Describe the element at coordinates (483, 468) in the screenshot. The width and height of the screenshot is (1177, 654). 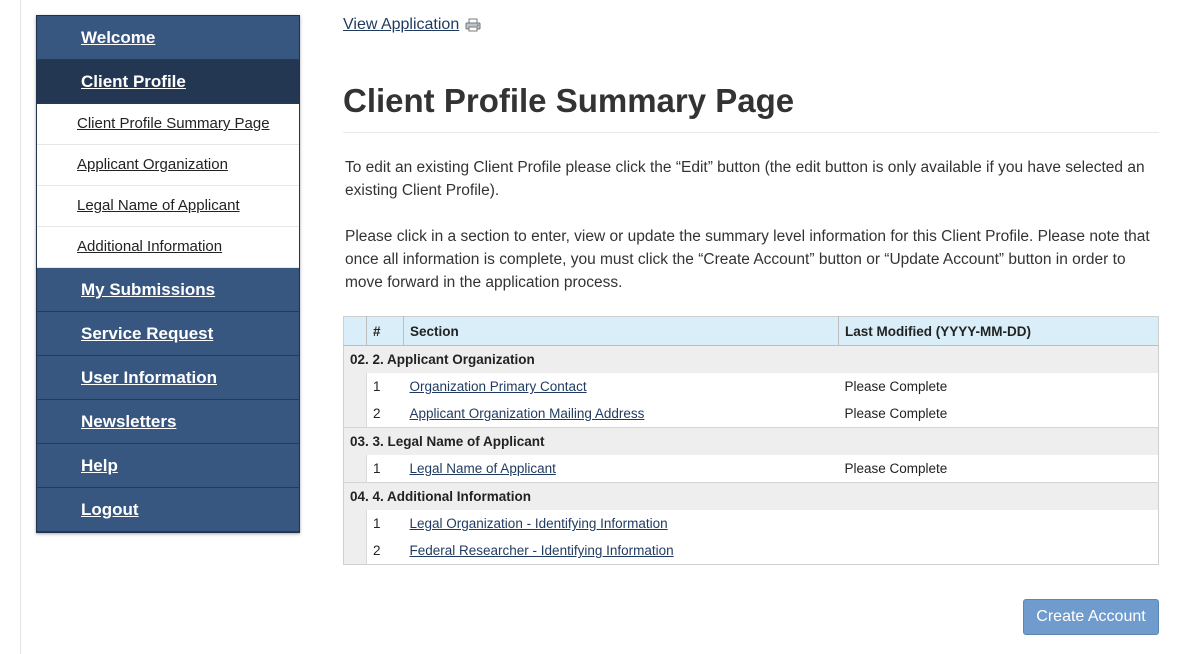
I see `section-link-legal-name: Legal Name of Applicant` at that location.